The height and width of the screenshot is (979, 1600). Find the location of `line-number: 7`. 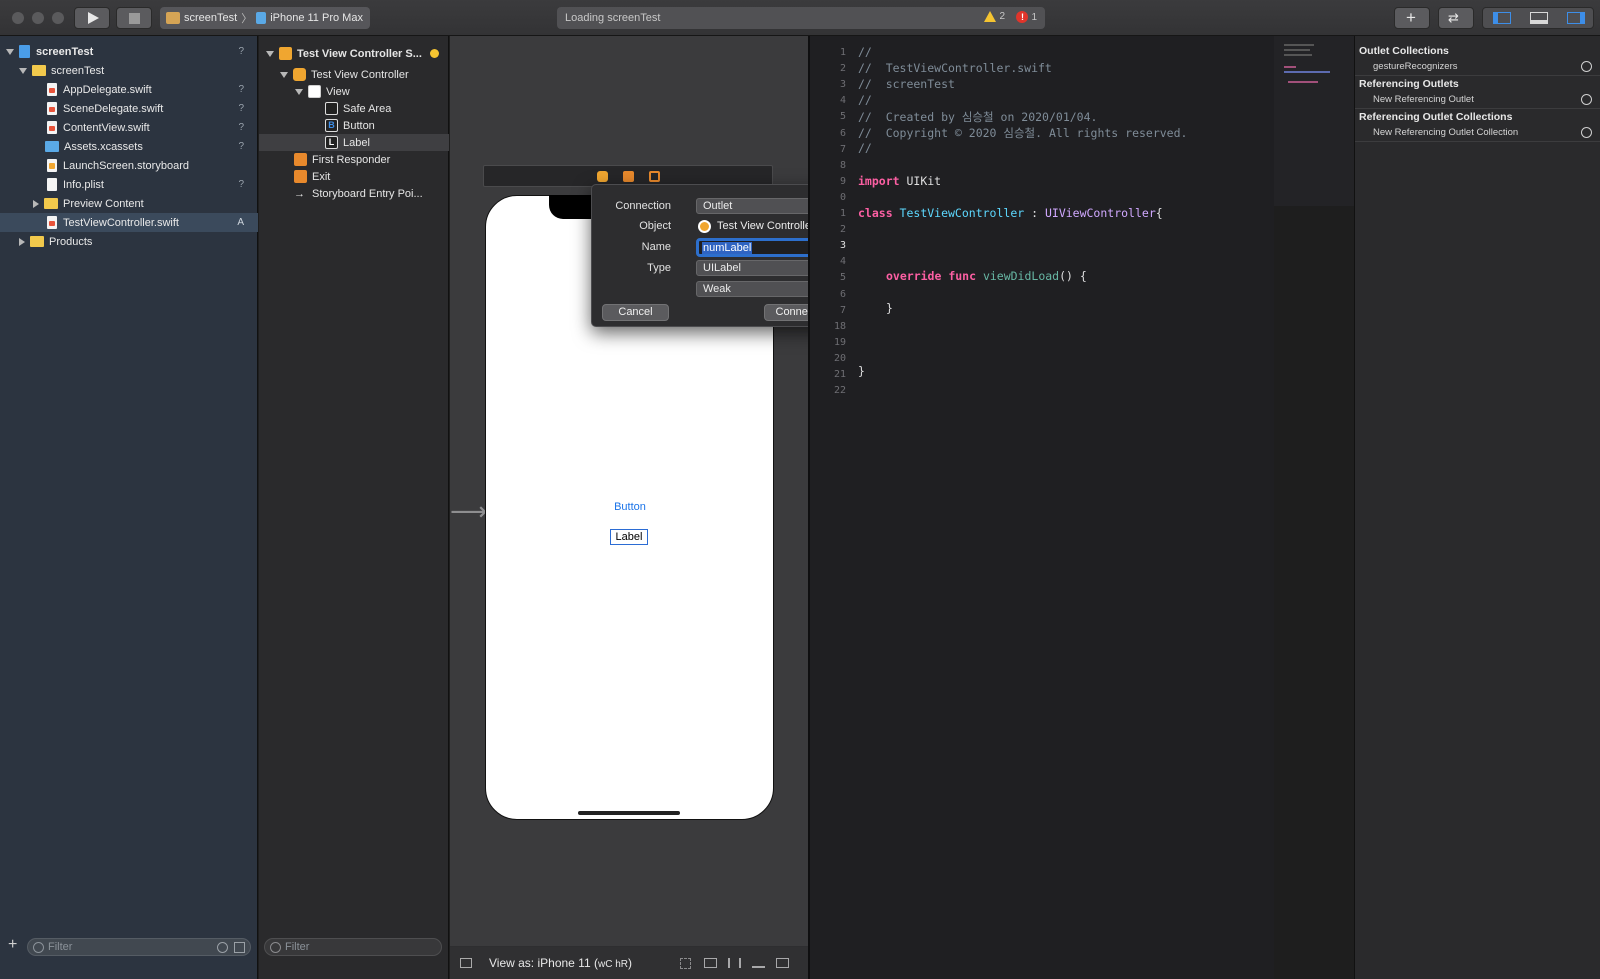

line-number: 7 is located at coordinates (842, 310).